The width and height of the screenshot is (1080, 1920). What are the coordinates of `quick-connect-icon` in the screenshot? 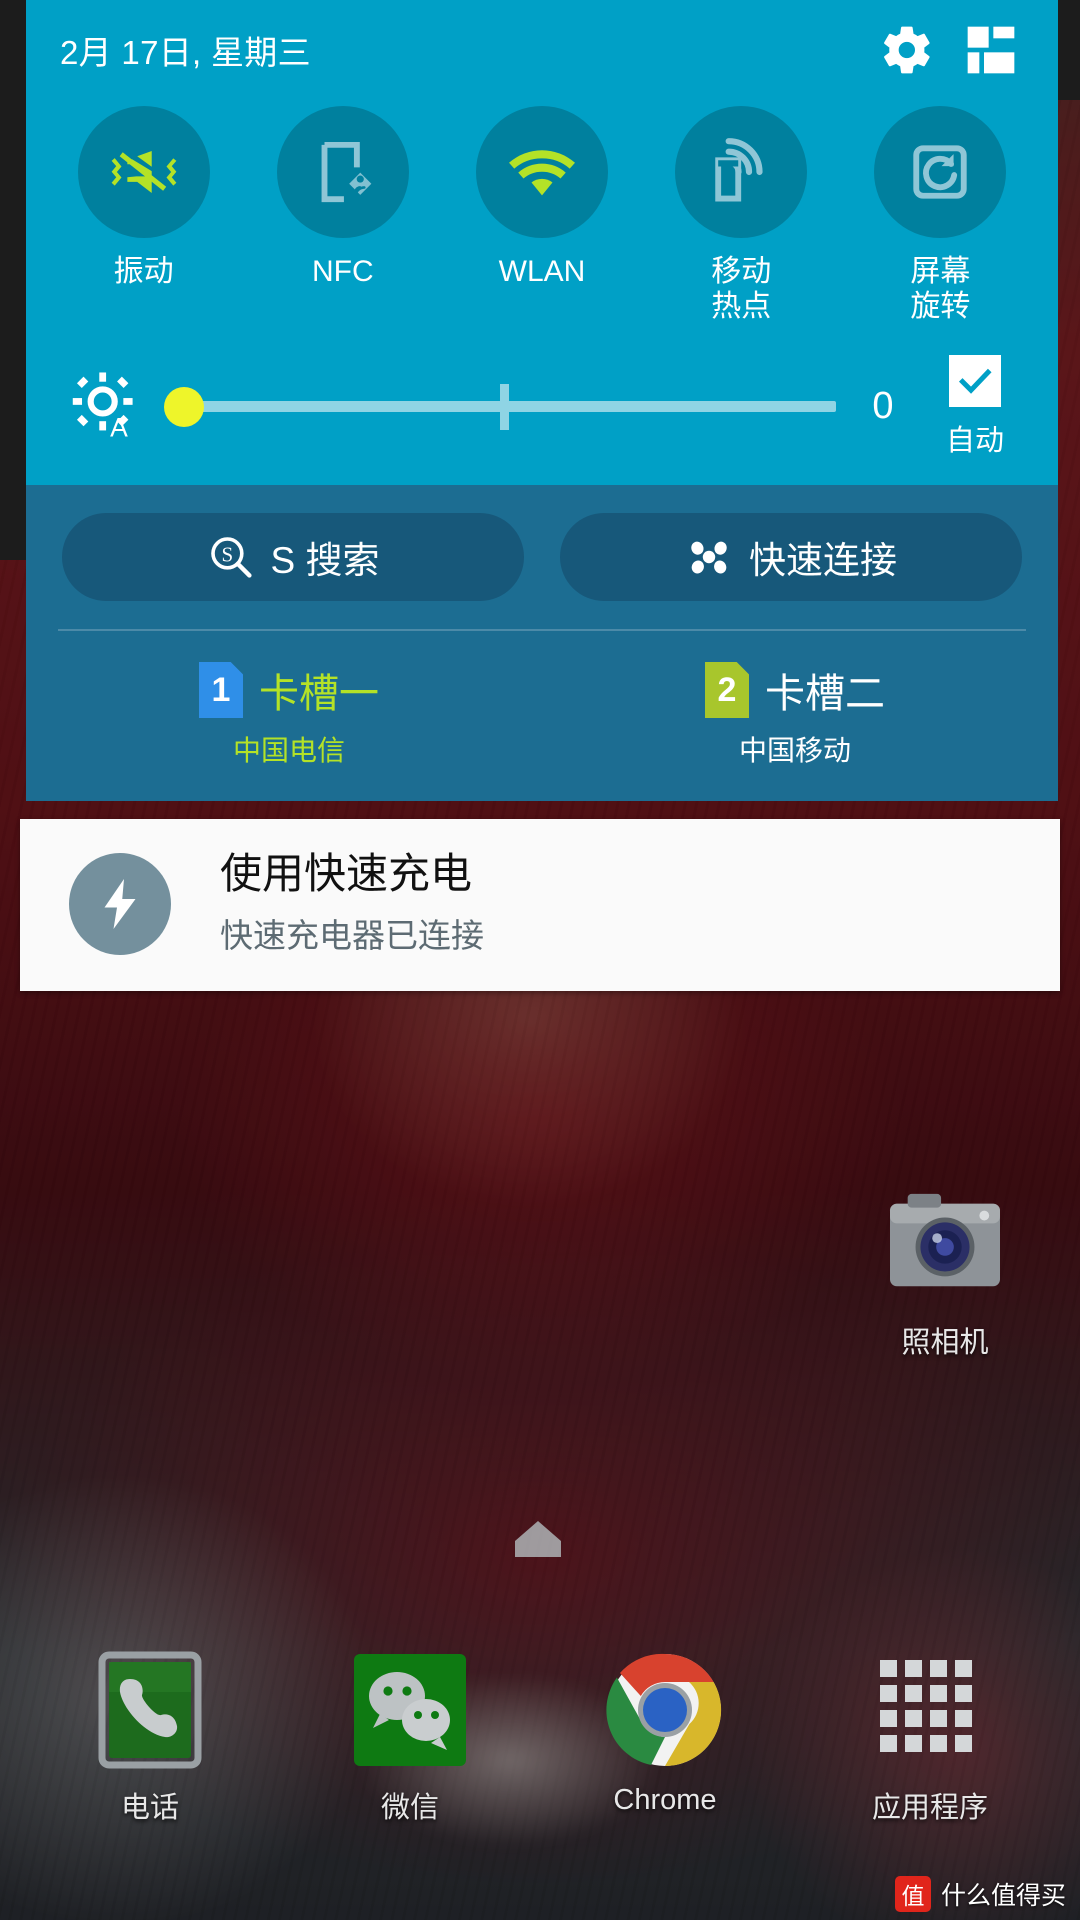 It's located at (709, 557).